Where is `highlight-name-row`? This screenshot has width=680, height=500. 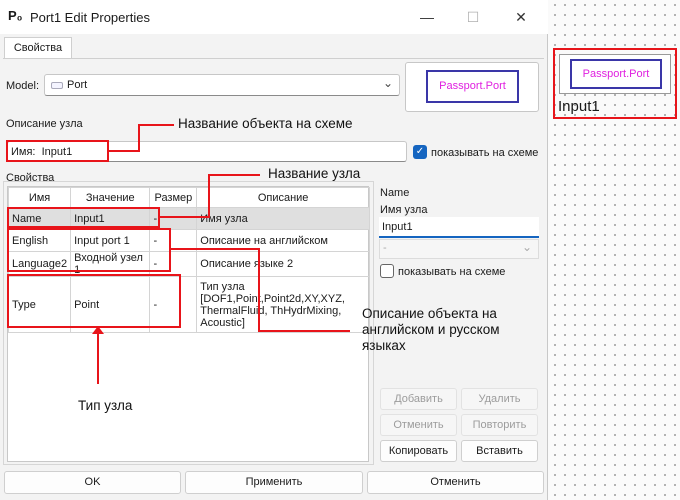 highlight-name-row is located at coordinates (83, 217).